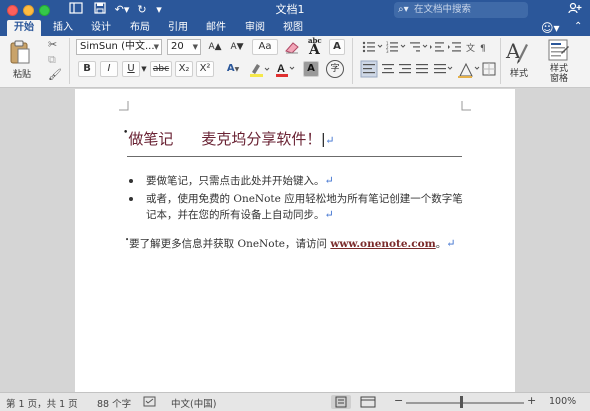 The image size is (590, 411). What do you see at coordinates (100, 10) in the screenshot?
I see `save-icon` at bounding box center [100, 10].